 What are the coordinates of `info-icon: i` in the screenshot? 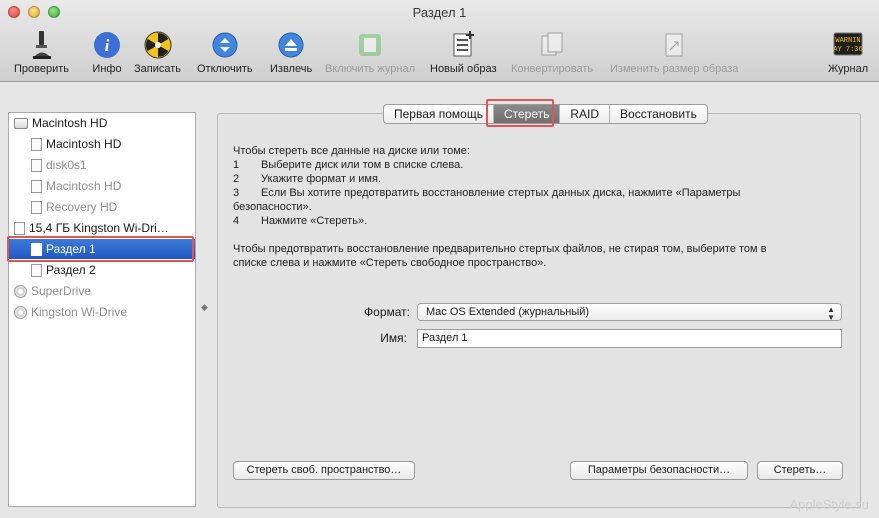 It's located at (107, 45).